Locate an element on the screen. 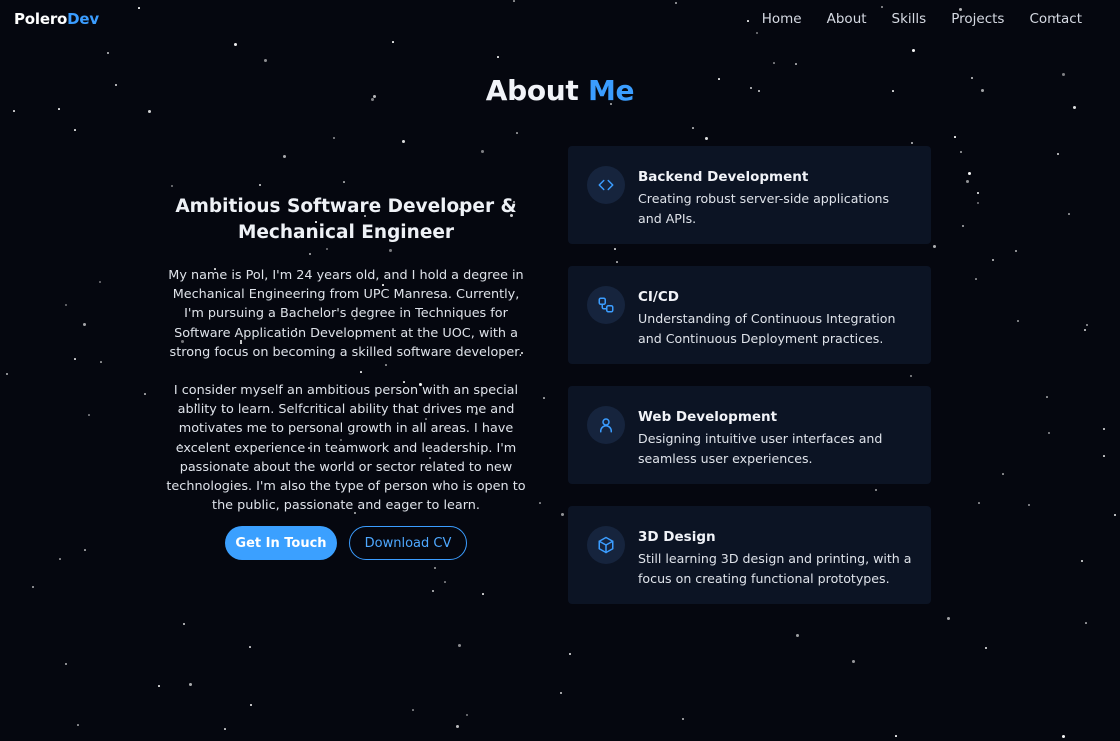 The width and height of the screenshot is (1120, 741). cube-icon is located at coordinates (606, 545).